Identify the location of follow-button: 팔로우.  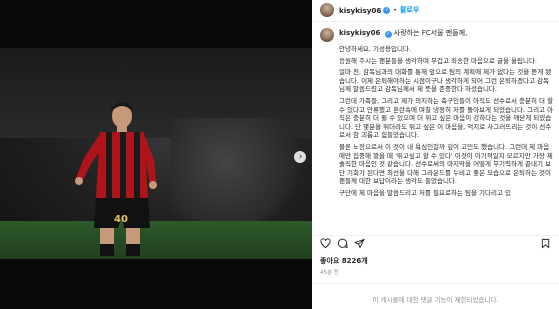
(409, 10).